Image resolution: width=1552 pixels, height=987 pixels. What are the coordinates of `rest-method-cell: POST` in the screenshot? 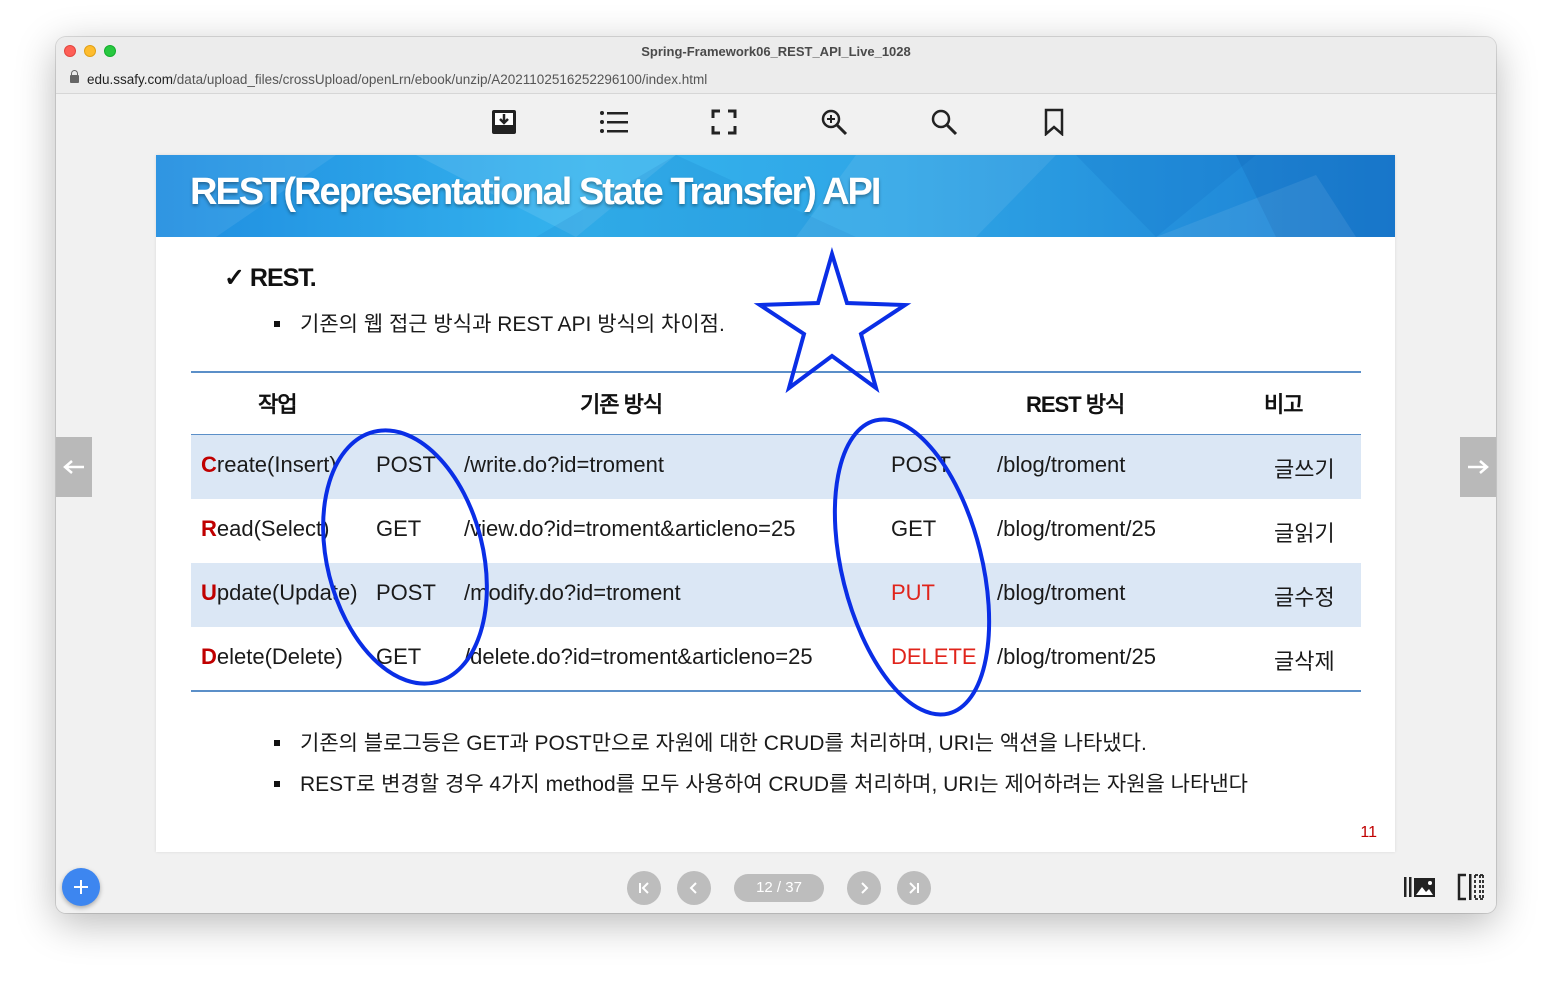 It's located at (921, 464).